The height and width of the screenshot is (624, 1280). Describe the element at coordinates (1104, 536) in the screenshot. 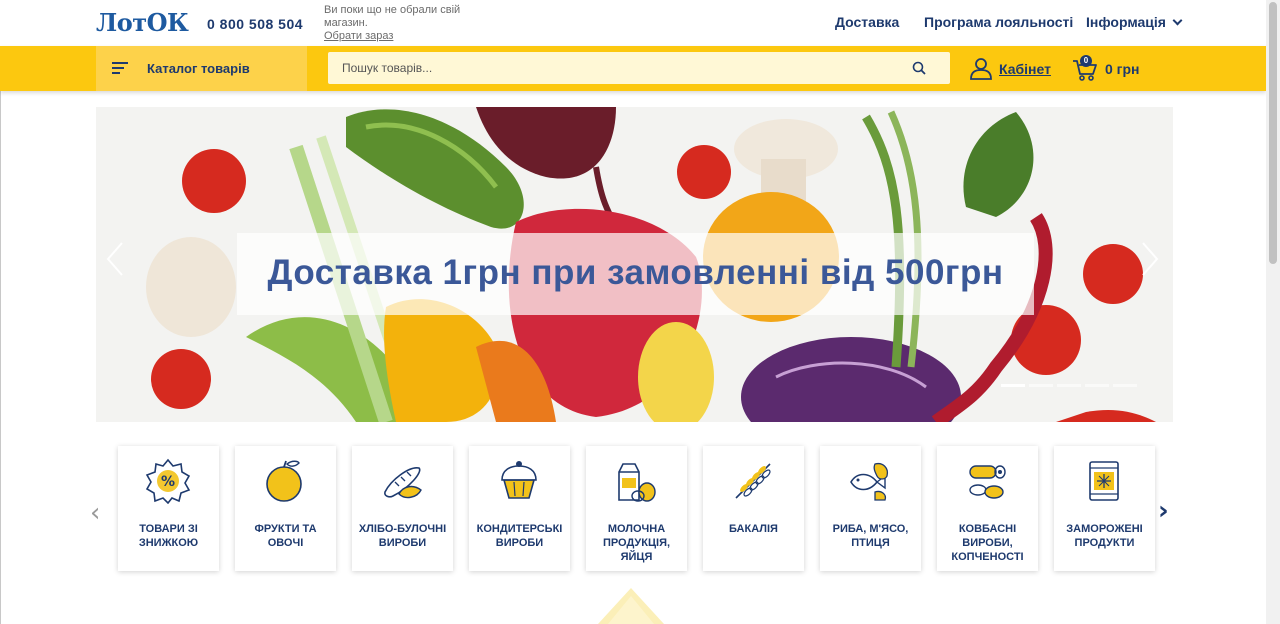

I see `category-label: Заморожені продукти` at that location.